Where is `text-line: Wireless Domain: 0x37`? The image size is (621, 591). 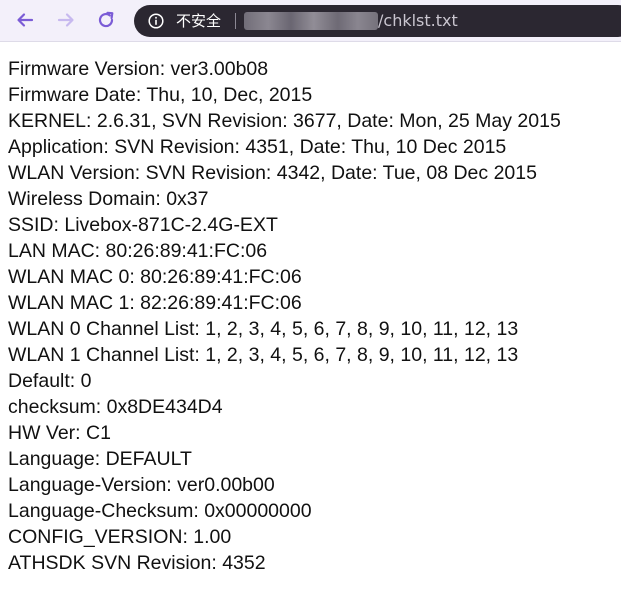
text-line: Wireless Domain: 0x37 is located at coordinates (108, 199).